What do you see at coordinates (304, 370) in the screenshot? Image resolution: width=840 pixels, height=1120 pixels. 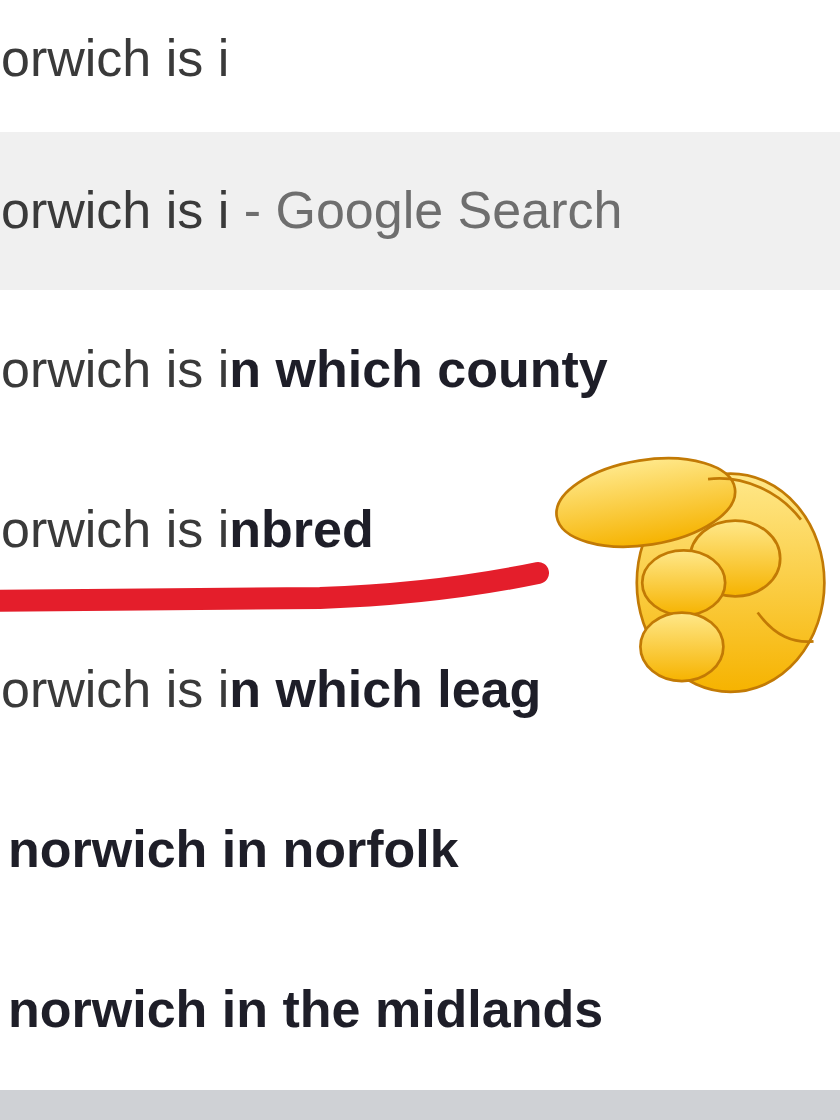 I see `suggestion-item: orwich is in which county` at bounding box center [304, 370].